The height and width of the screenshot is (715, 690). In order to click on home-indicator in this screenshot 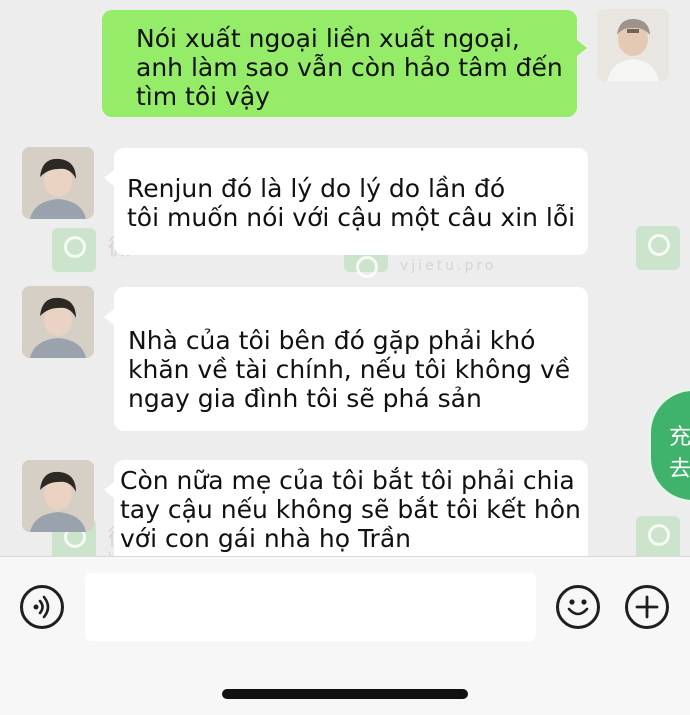, I will do `click(345, 694)`.